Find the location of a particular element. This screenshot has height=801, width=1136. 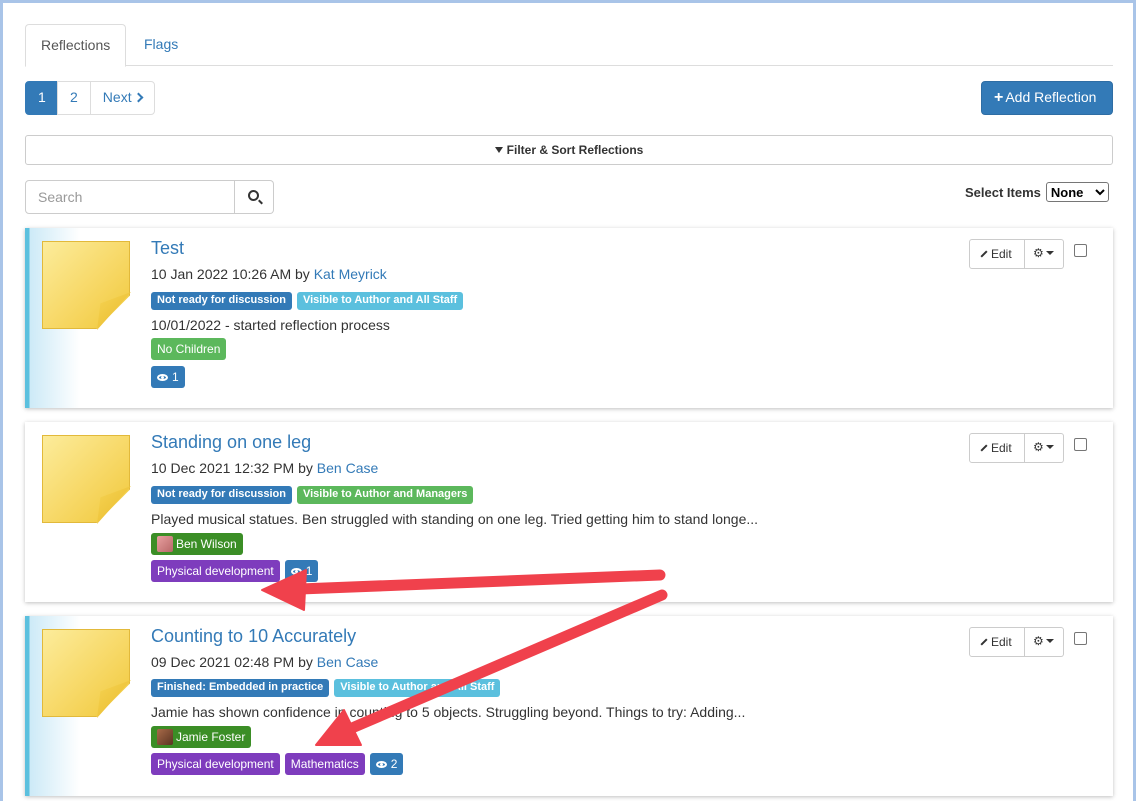

tags-row: Physical development Mathematics 2 is located at coordinates (277, 764).